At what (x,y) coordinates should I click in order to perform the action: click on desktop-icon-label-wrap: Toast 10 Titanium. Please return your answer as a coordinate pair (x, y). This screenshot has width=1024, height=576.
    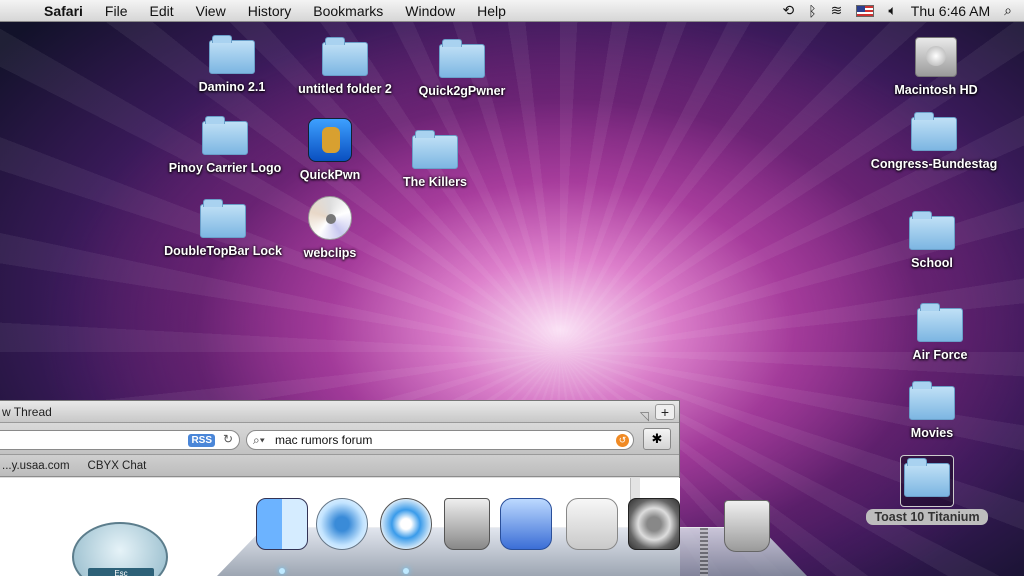
    Looking at the image, I should click on (927, 517).